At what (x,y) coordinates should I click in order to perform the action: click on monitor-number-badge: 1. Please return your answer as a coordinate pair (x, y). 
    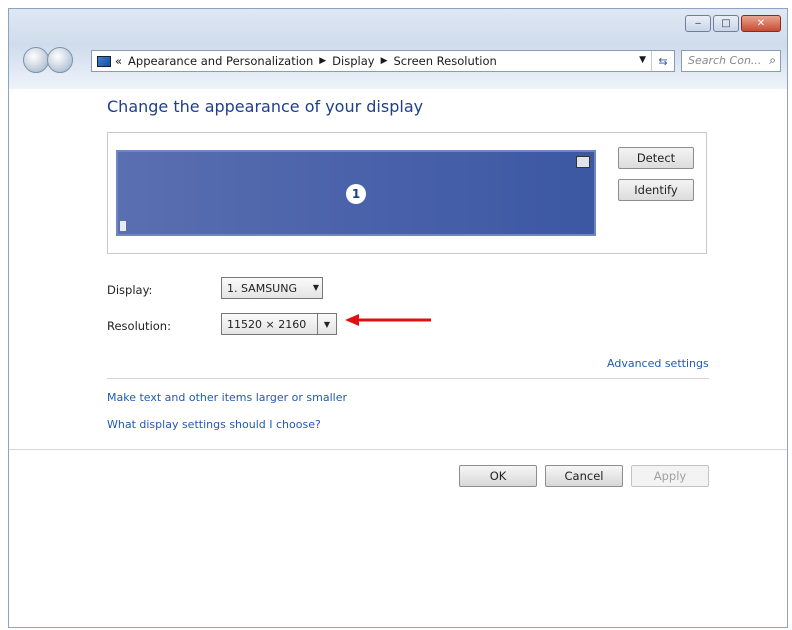
    Looking at the image, I should click on (356, 194).